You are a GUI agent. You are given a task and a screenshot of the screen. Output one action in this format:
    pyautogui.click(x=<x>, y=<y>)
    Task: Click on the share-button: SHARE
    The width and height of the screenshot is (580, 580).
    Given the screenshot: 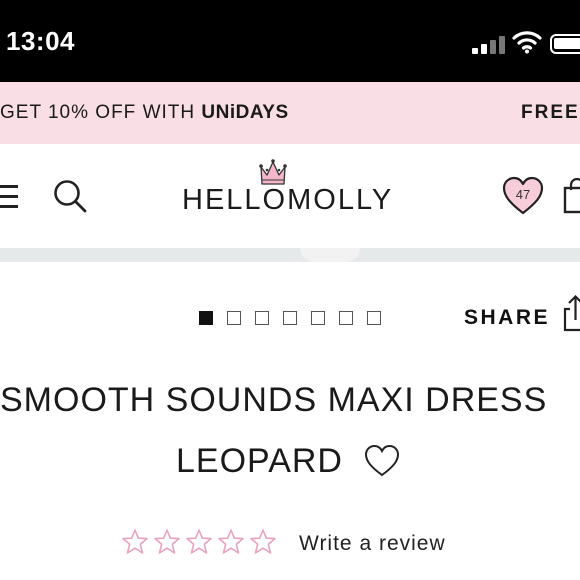 What is the action you would take?
    pyautogui.click(x=507, y=318)
    